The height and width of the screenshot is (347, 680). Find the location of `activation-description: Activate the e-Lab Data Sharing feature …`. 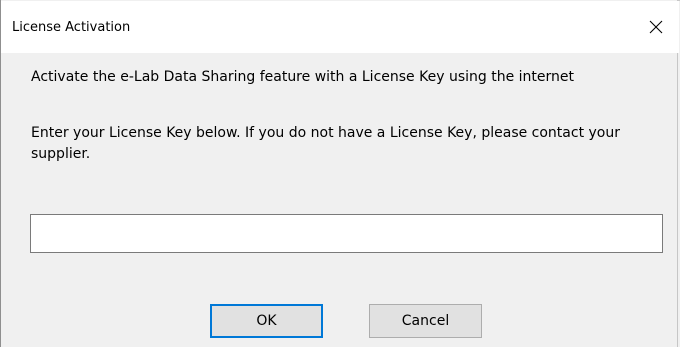

activation-description: Activate the e-Lab Data Sharing feature … is located at coordinates (302, 77).